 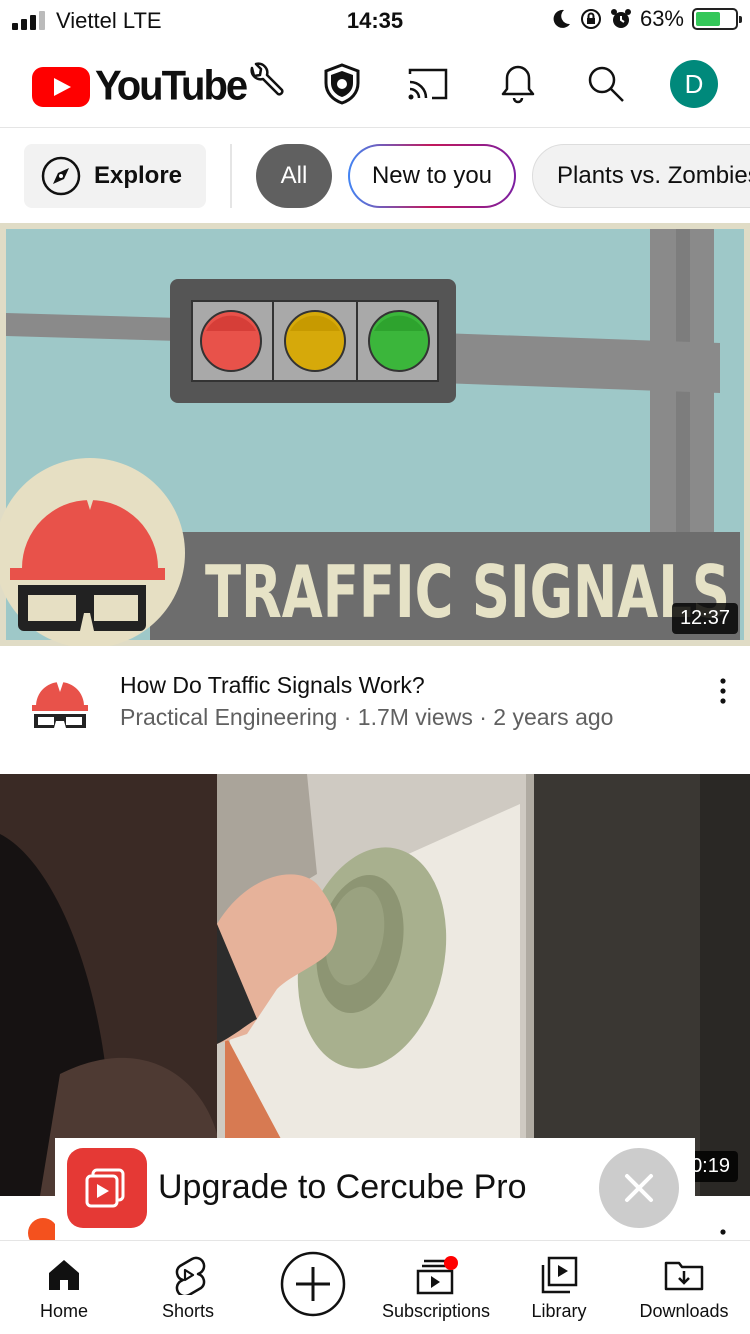 I want to click on rotation-lock-icon, so click(x=590, y=19).